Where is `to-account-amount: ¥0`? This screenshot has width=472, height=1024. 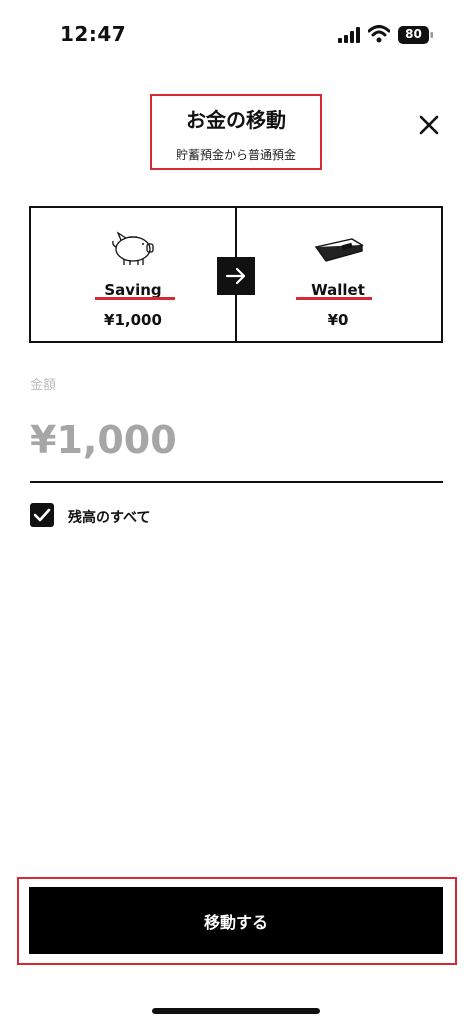
to-account-amount: ¥0 is located at coordinates (338, 320).